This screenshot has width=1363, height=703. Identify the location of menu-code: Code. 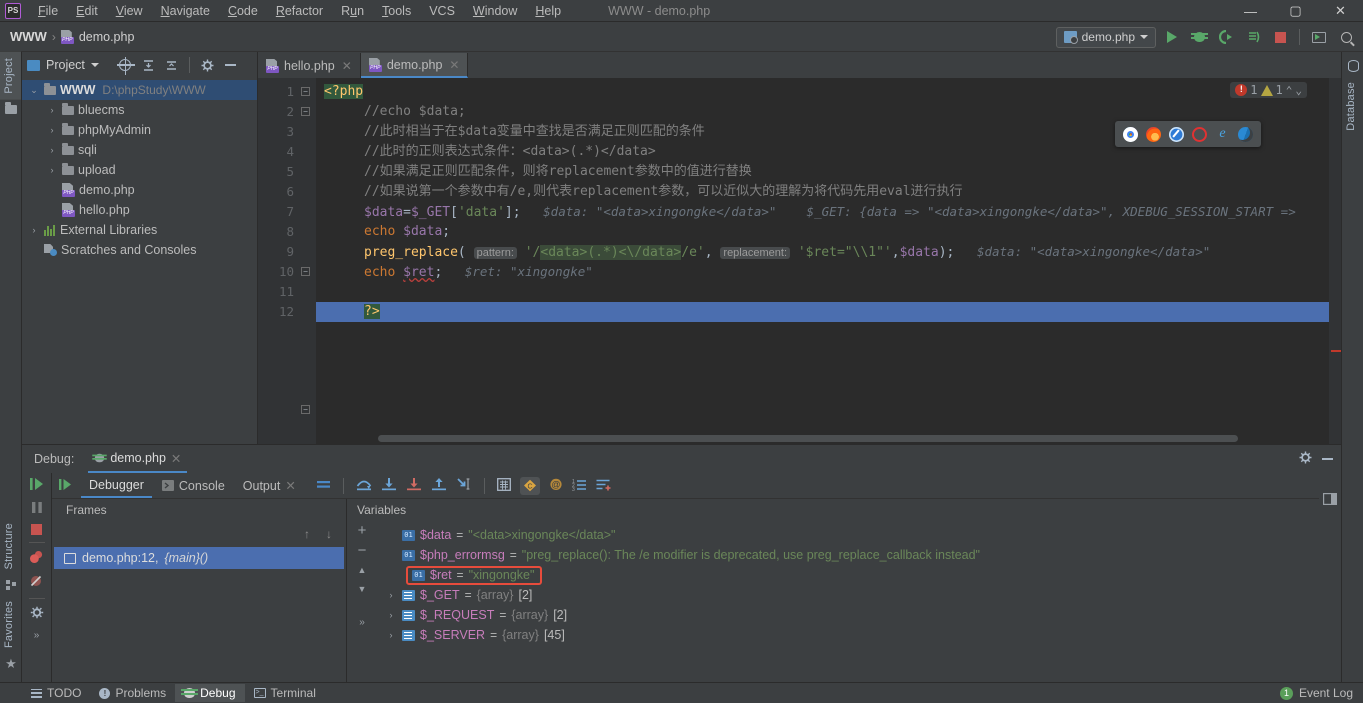
(243, 11).